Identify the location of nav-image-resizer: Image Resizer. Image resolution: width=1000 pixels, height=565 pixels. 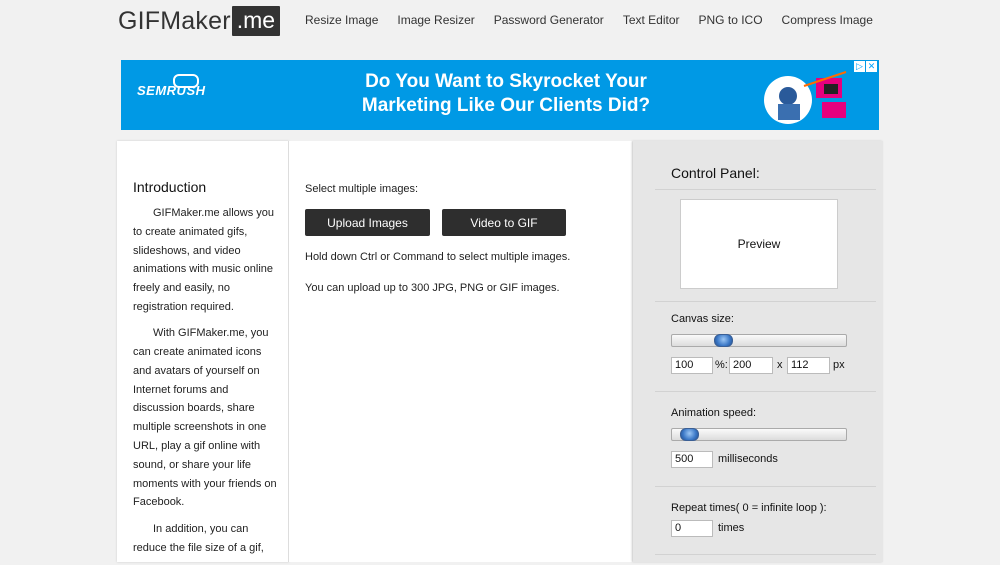
(435, 20).